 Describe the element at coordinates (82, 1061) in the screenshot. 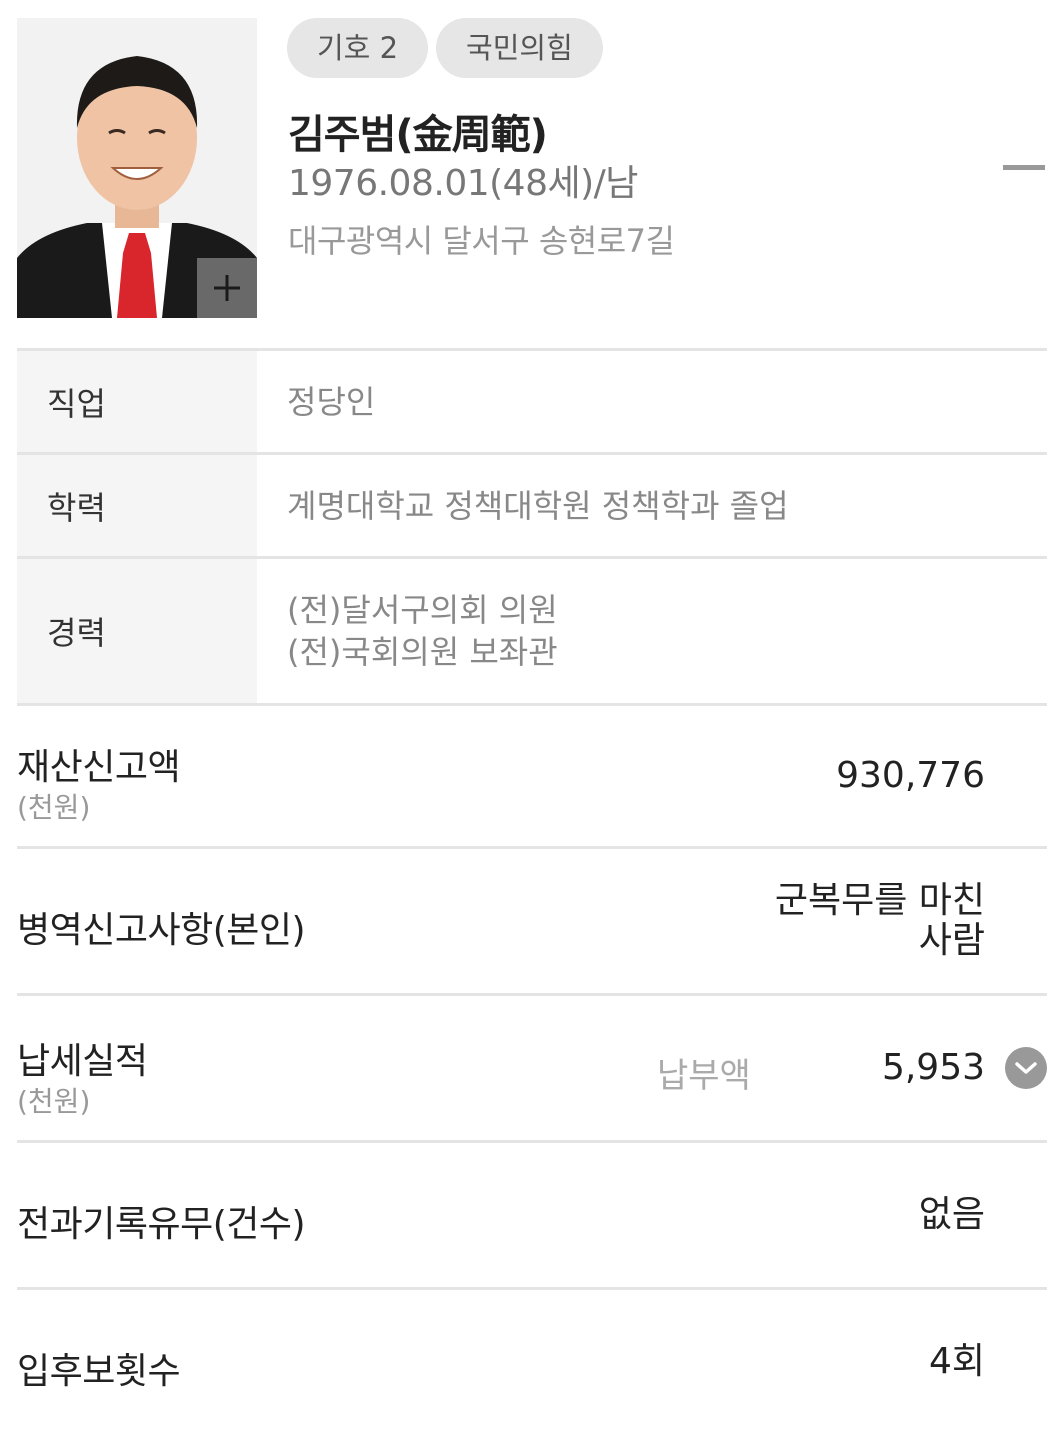

I see `tax-label: 납세실적` at that location.